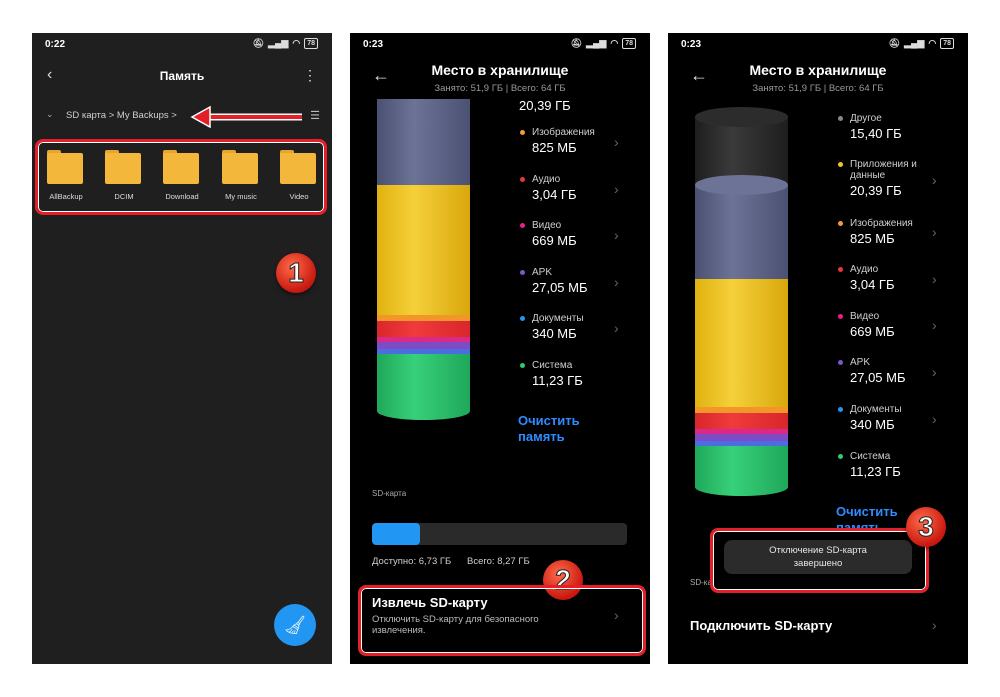 This screenshot has height=697, width=1000. Describe the element at coordinates (310, 75) in the screenshot. I see `more-menu-icon: ⋮` at that location.